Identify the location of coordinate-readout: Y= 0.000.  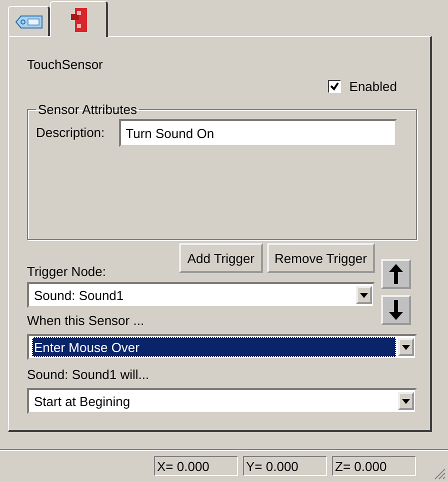
(285, 466).